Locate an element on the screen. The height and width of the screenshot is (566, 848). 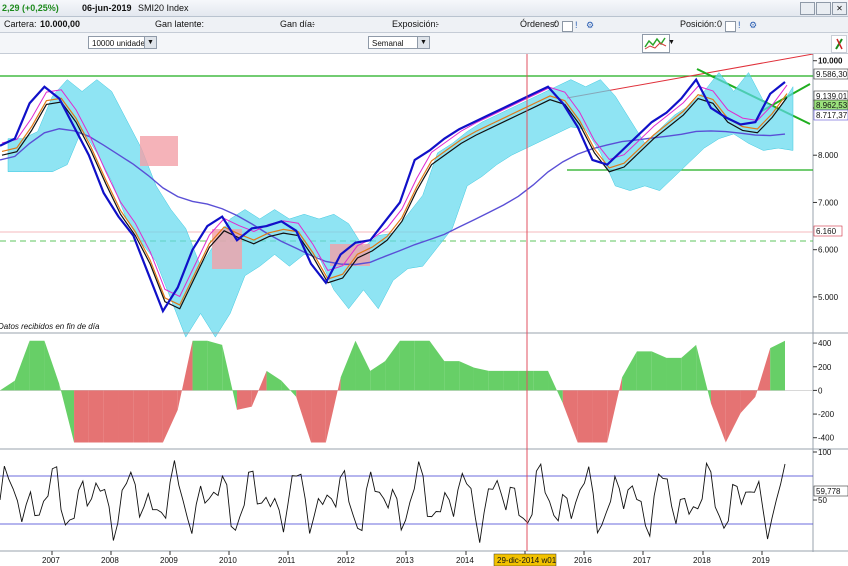
period-select: Semanal ▼ is located at coordinates (399, 42).